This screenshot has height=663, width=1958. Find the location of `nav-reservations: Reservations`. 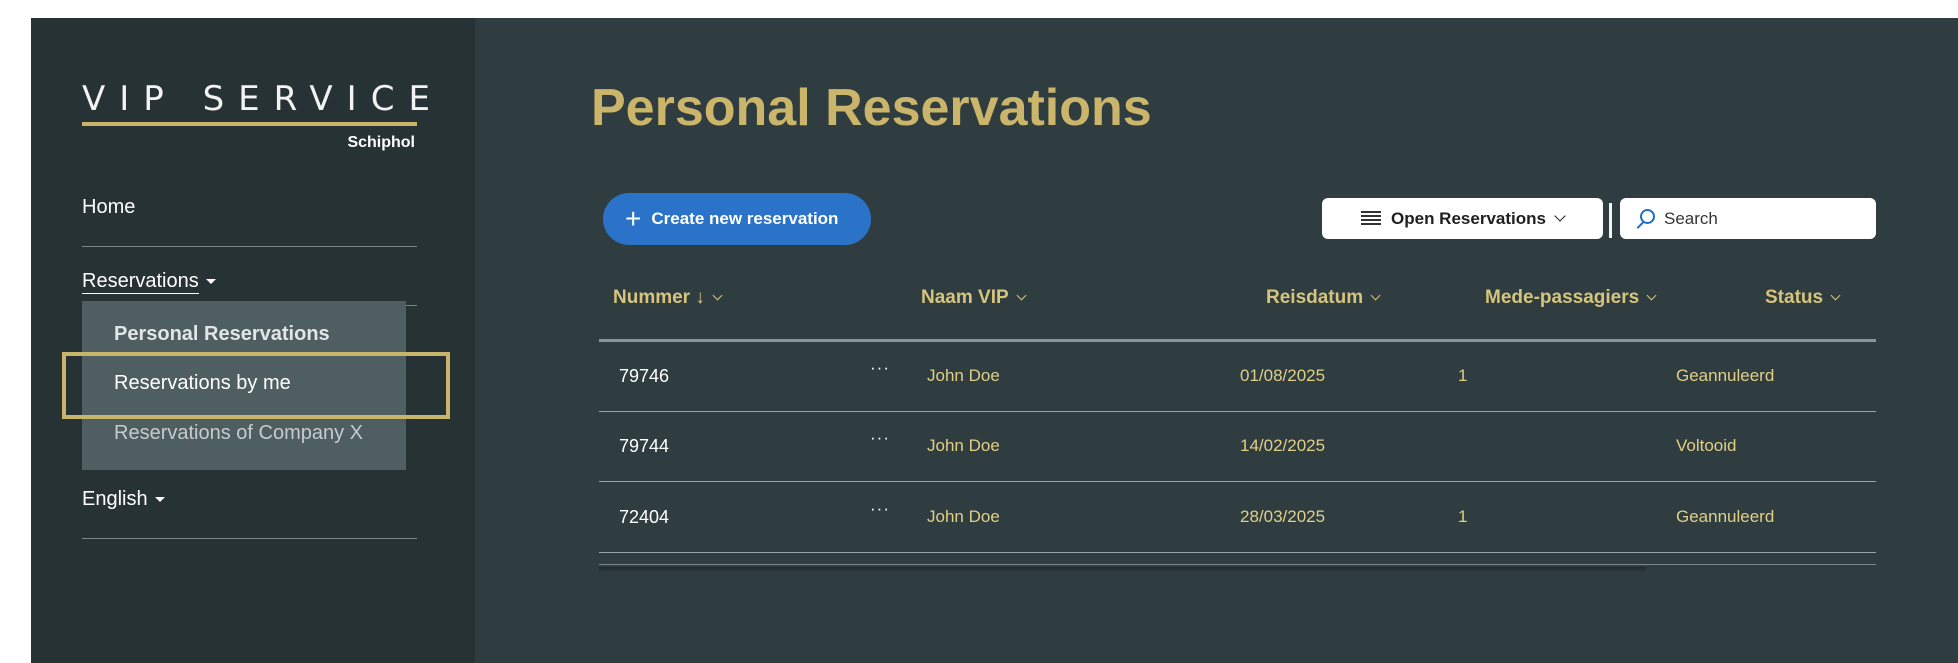

nav-reservations: Reservations is located at coordinates (249, 282).